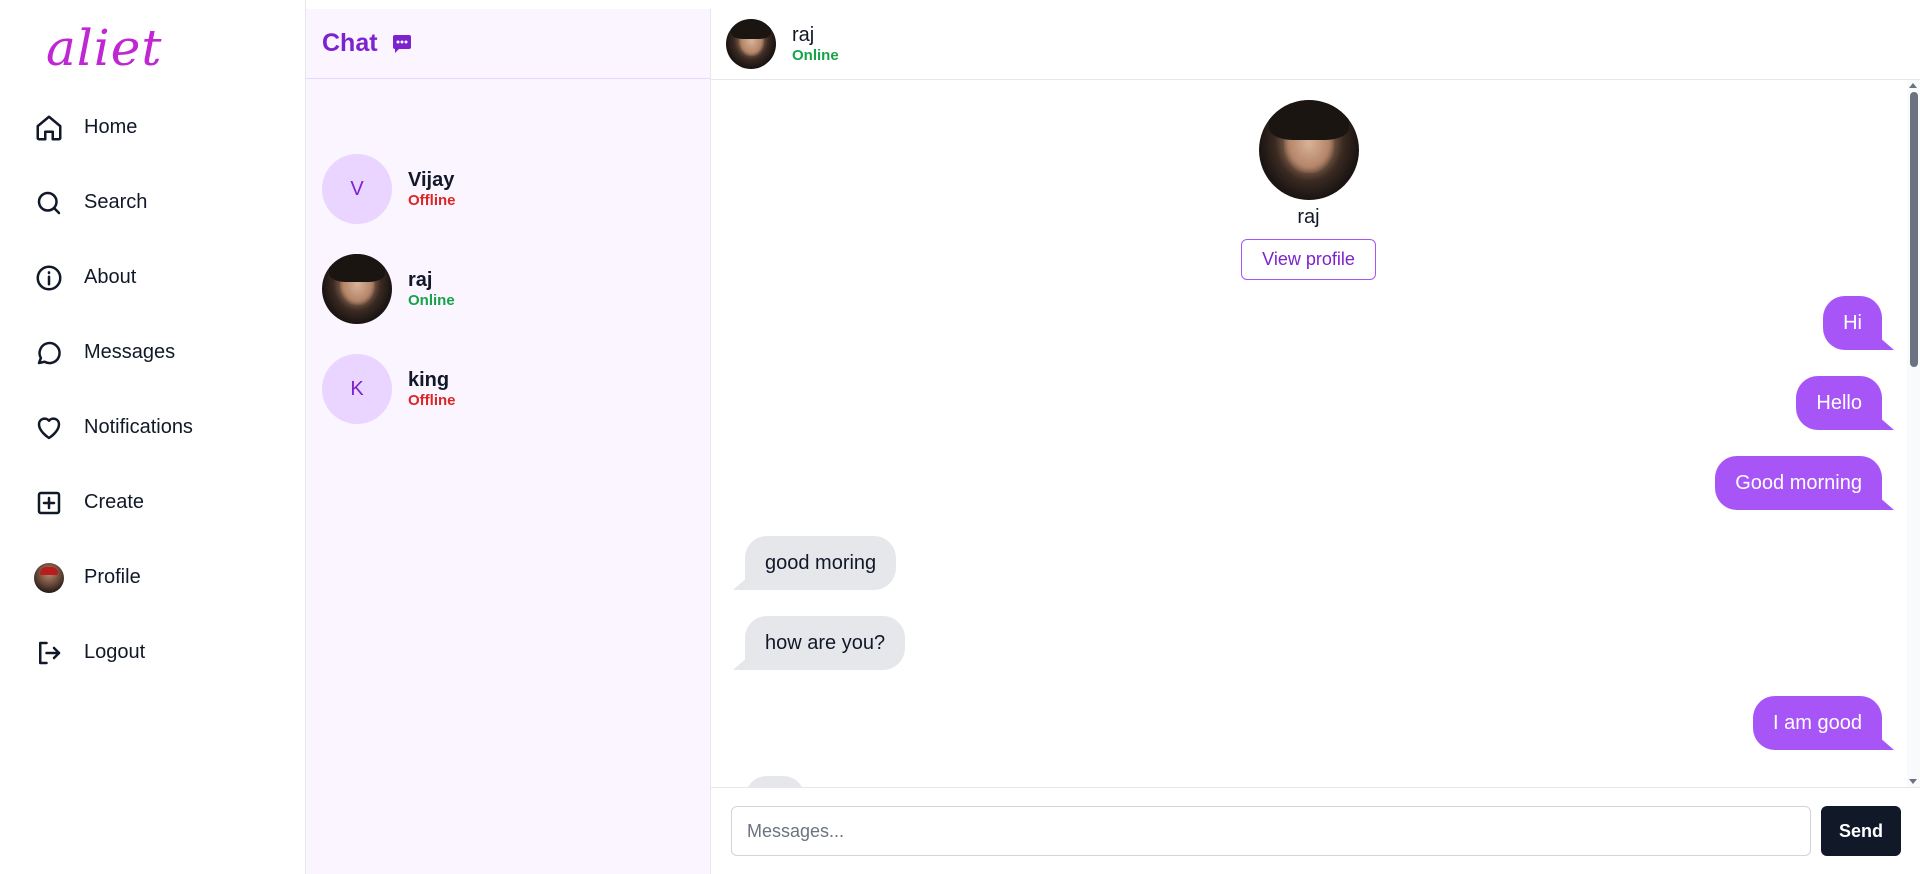 This screenshot has width=1920, height=874. I want to click on view-profile-button: View profile, so click(1308, 259).